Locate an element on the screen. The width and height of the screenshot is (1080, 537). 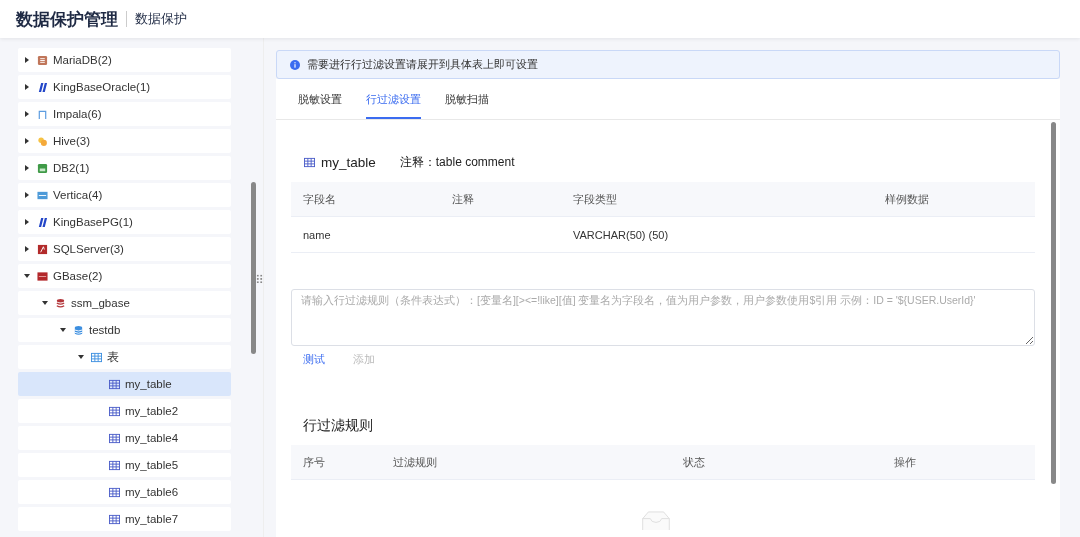
tree-item: Hive(3) is located at coordinates (124, 141).